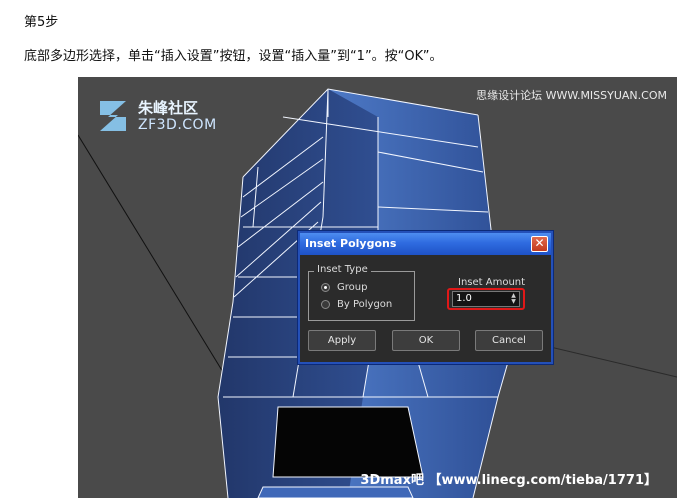 The height and width of the screenshot is (498, 679). Describe the element at coordinates (365, 304) in the screenshot. I see `radio-by-polygon-label: By Polygon` at that location.